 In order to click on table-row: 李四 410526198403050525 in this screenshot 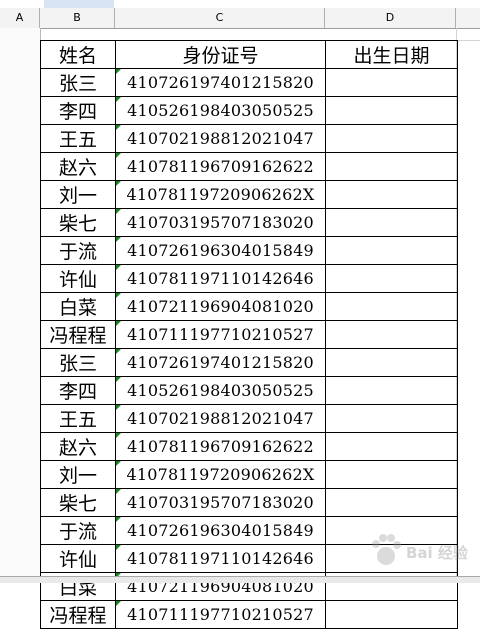, I will do `click(249, 110)`.